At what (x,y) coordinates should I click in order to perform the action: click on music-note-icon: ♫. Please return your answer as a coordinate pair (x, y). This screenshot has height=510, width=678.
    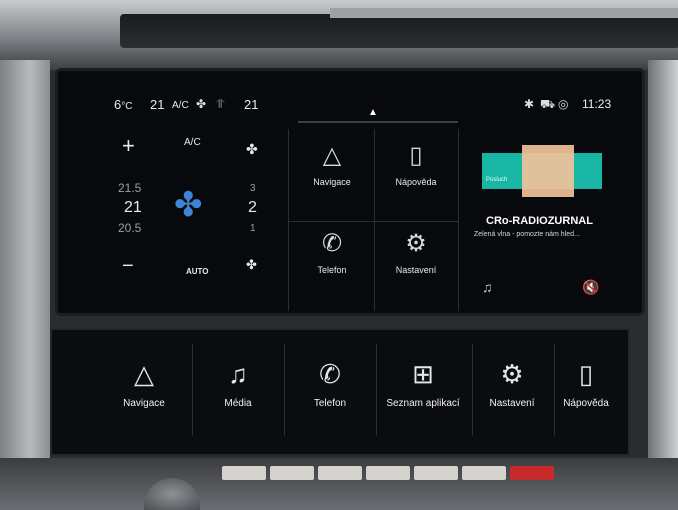
    Looking at the image, I should click on (238, 374).